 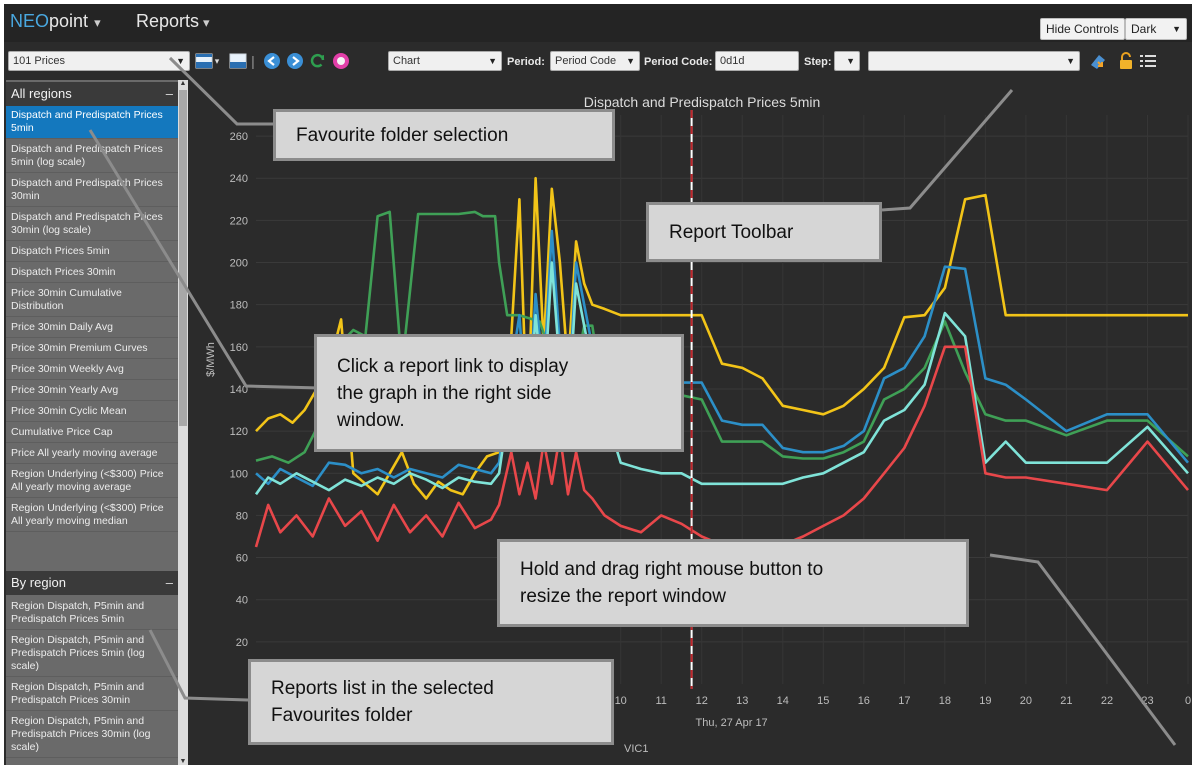 What do you see at coordinates (731, 232) in the screenshot?
I see `callout-text: Report Toolbar` at bounding box center [731, 232].